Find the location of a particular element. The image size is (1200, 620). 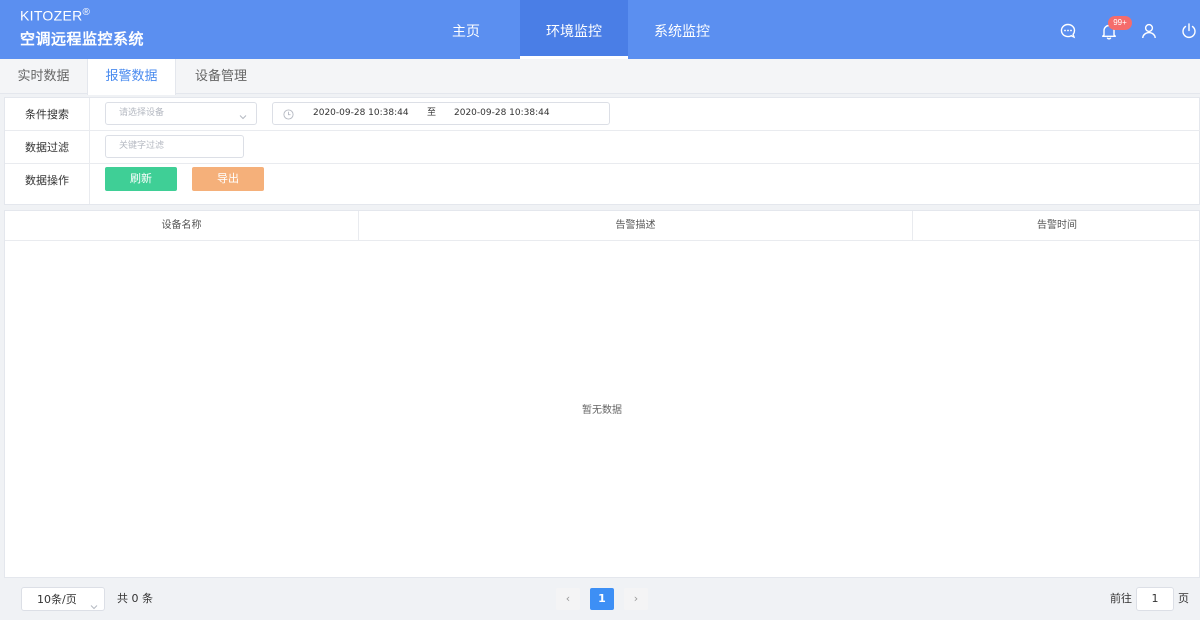

clock-icon is located at coordinates (288, 114).